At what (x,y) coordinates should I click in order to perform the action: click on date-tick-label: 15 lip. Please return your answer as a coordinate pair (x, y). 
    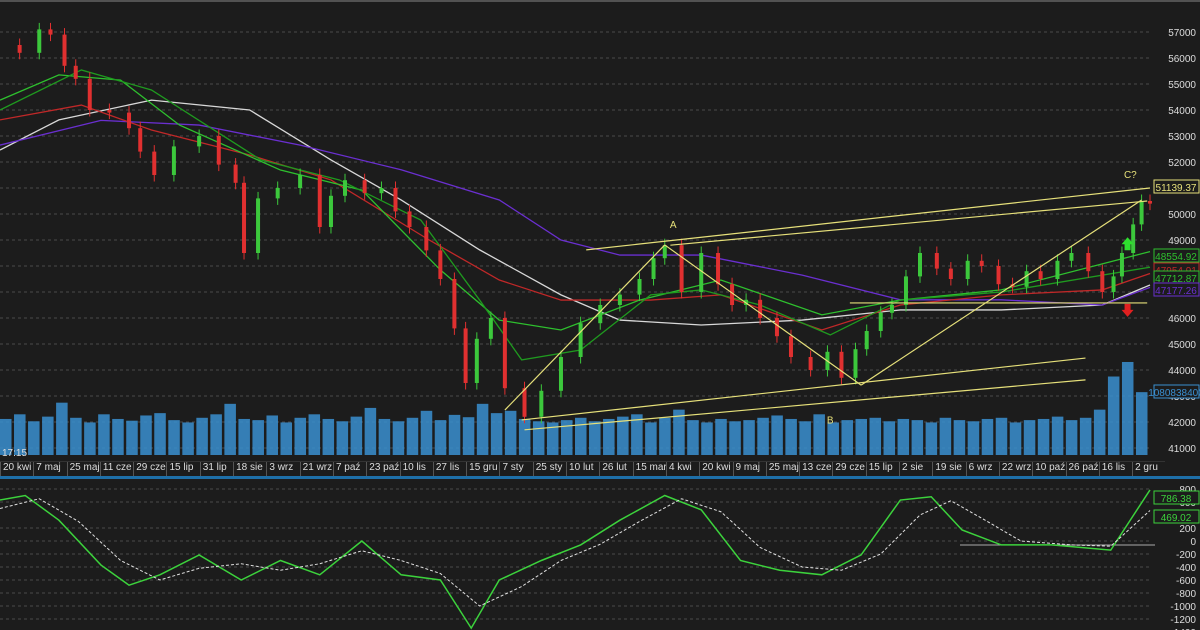
    Looking at the image, I should click on (882, 469).